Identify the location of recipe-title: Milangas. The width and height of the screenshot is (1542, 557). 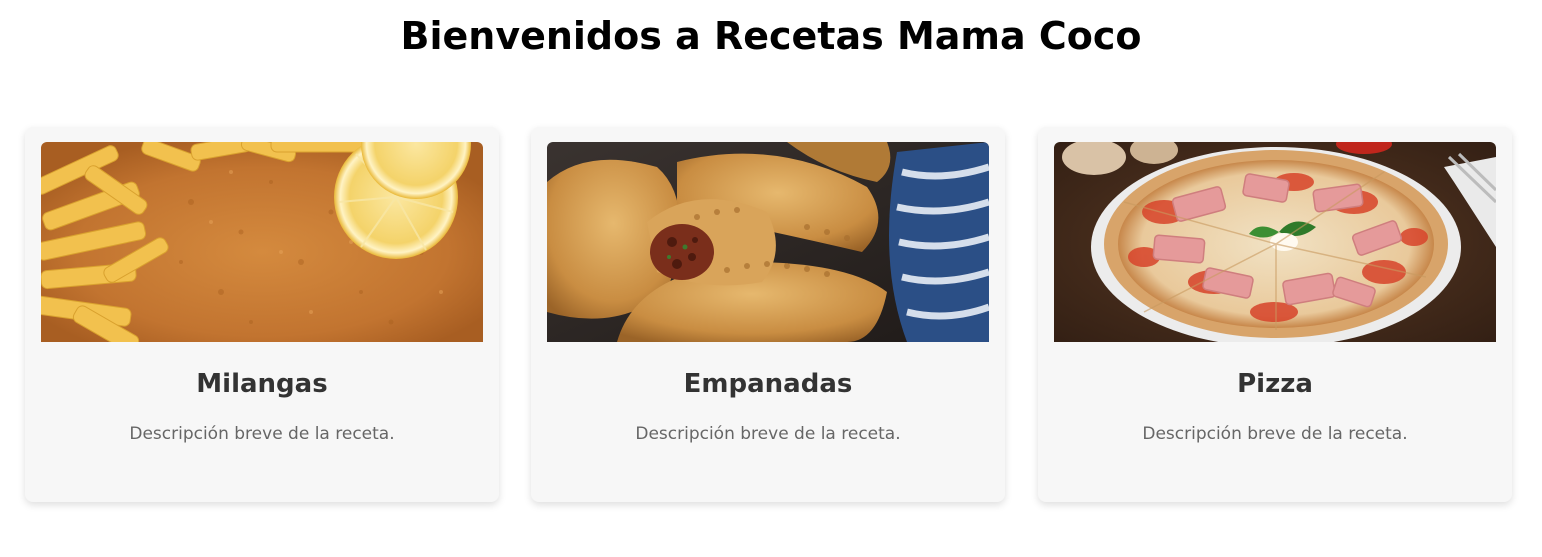
(262, 384).